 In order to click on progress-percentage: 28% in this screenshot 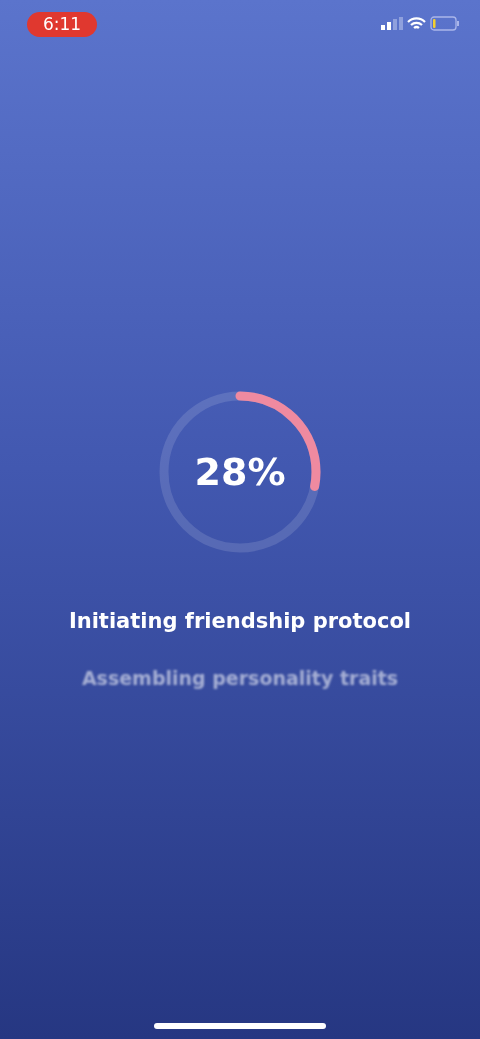, I will do `click(240, 472)`.